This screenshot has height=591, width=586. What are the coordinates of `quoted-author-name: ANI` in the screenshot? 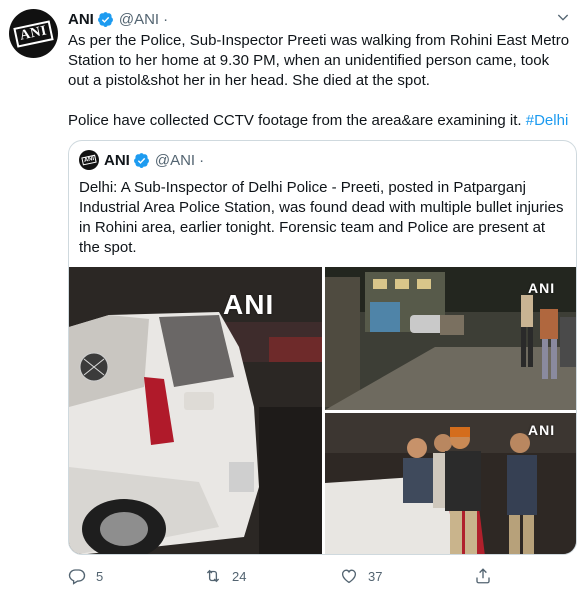 It's located at (117, 160).